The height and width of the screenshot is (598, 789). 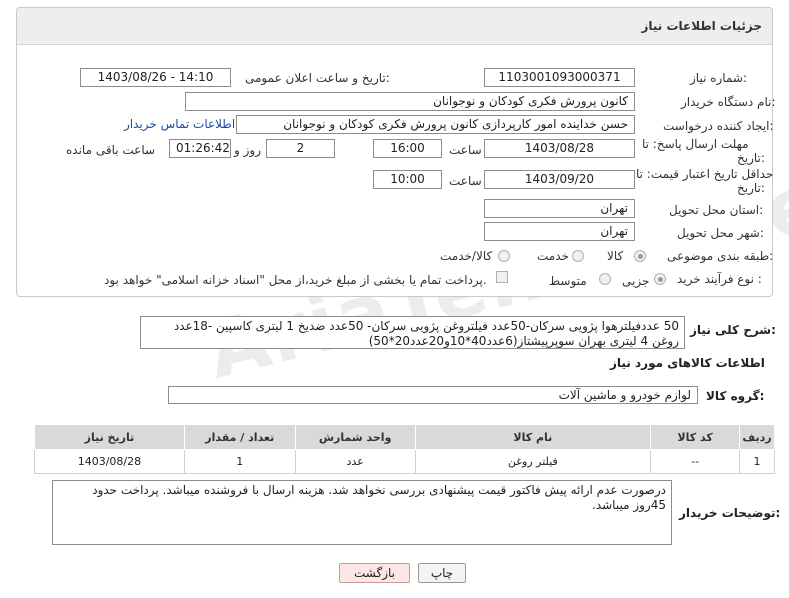 What do you see at coordinates (660, 279) in the screenshot?
I see `process-radio-minor` at bounding box center [660, 279].